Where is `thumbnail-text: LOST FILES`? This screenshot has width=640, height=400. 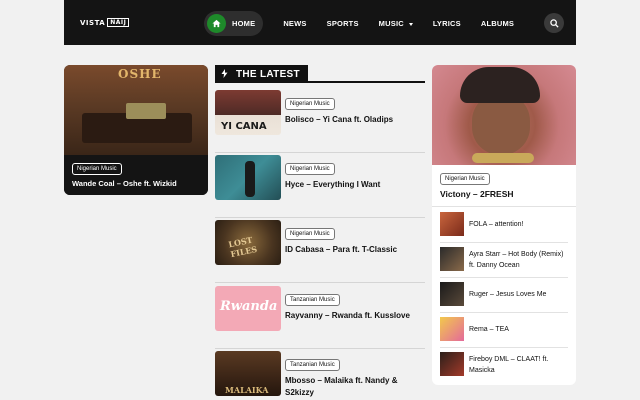
thumbnail-text: LOST FILES is located at coordinates (242, 247).